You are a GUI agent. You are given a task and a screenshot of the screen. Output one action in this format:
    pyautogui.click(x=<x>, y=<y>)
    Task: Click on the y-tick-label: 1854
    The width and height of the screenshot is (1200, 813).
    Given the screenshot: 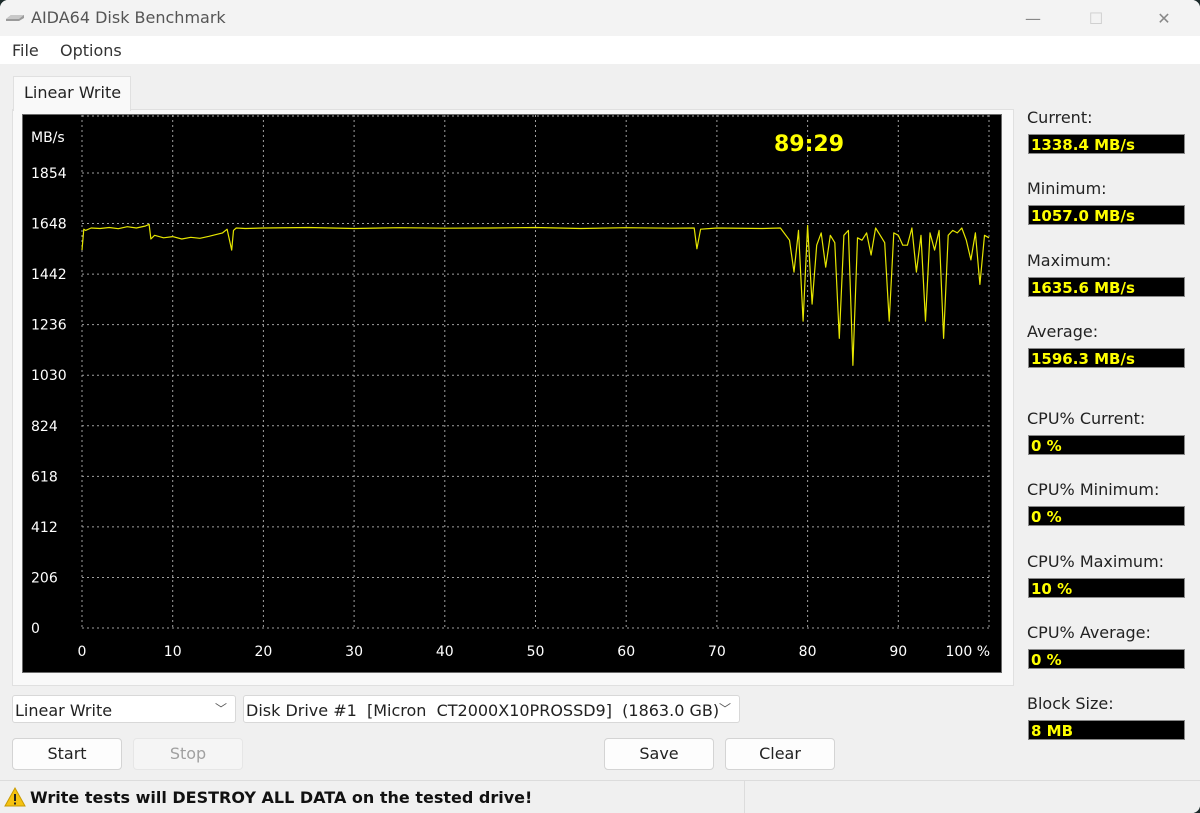 What is the action you would take?
    pyautogui.click(x=49, y=174)
    